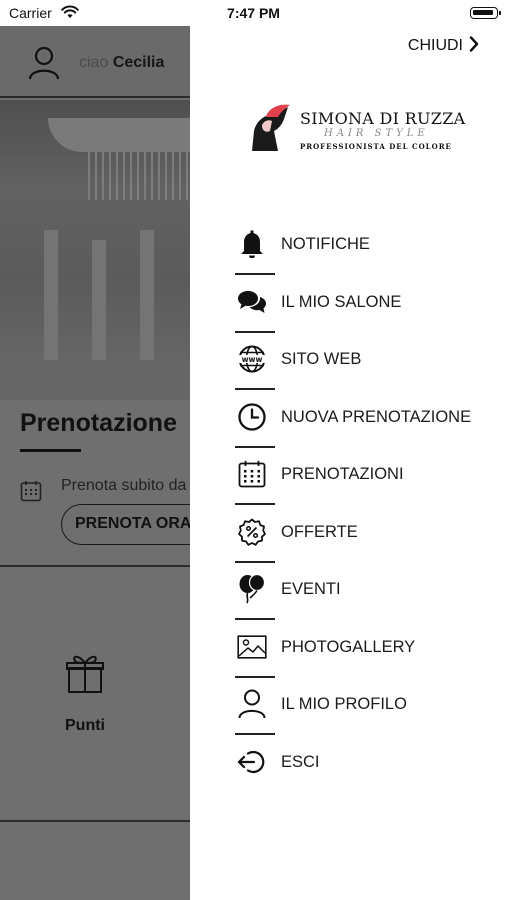 The width and height of the screenshot is (507, 900). Describe the element at coordinates (95, 250) in the screenshot. I see `salon-hero-image` at that location.